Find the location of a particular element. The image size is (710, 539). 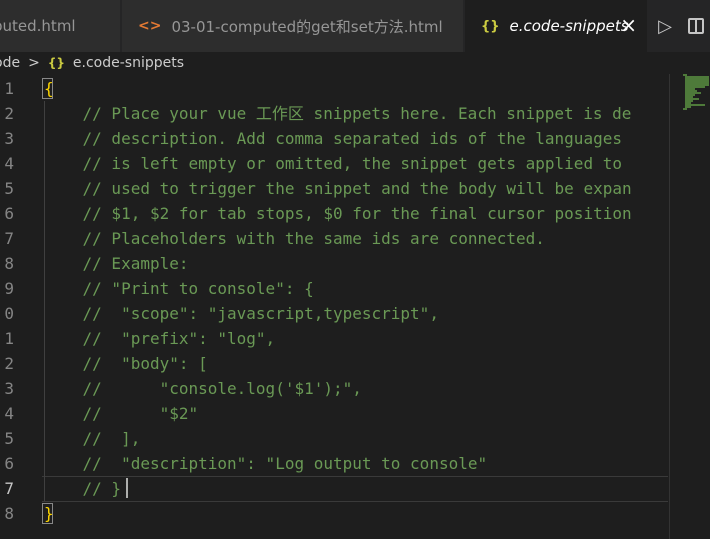

breadcrumb-file: e.code-snippets is located at coordinates (128, 63).